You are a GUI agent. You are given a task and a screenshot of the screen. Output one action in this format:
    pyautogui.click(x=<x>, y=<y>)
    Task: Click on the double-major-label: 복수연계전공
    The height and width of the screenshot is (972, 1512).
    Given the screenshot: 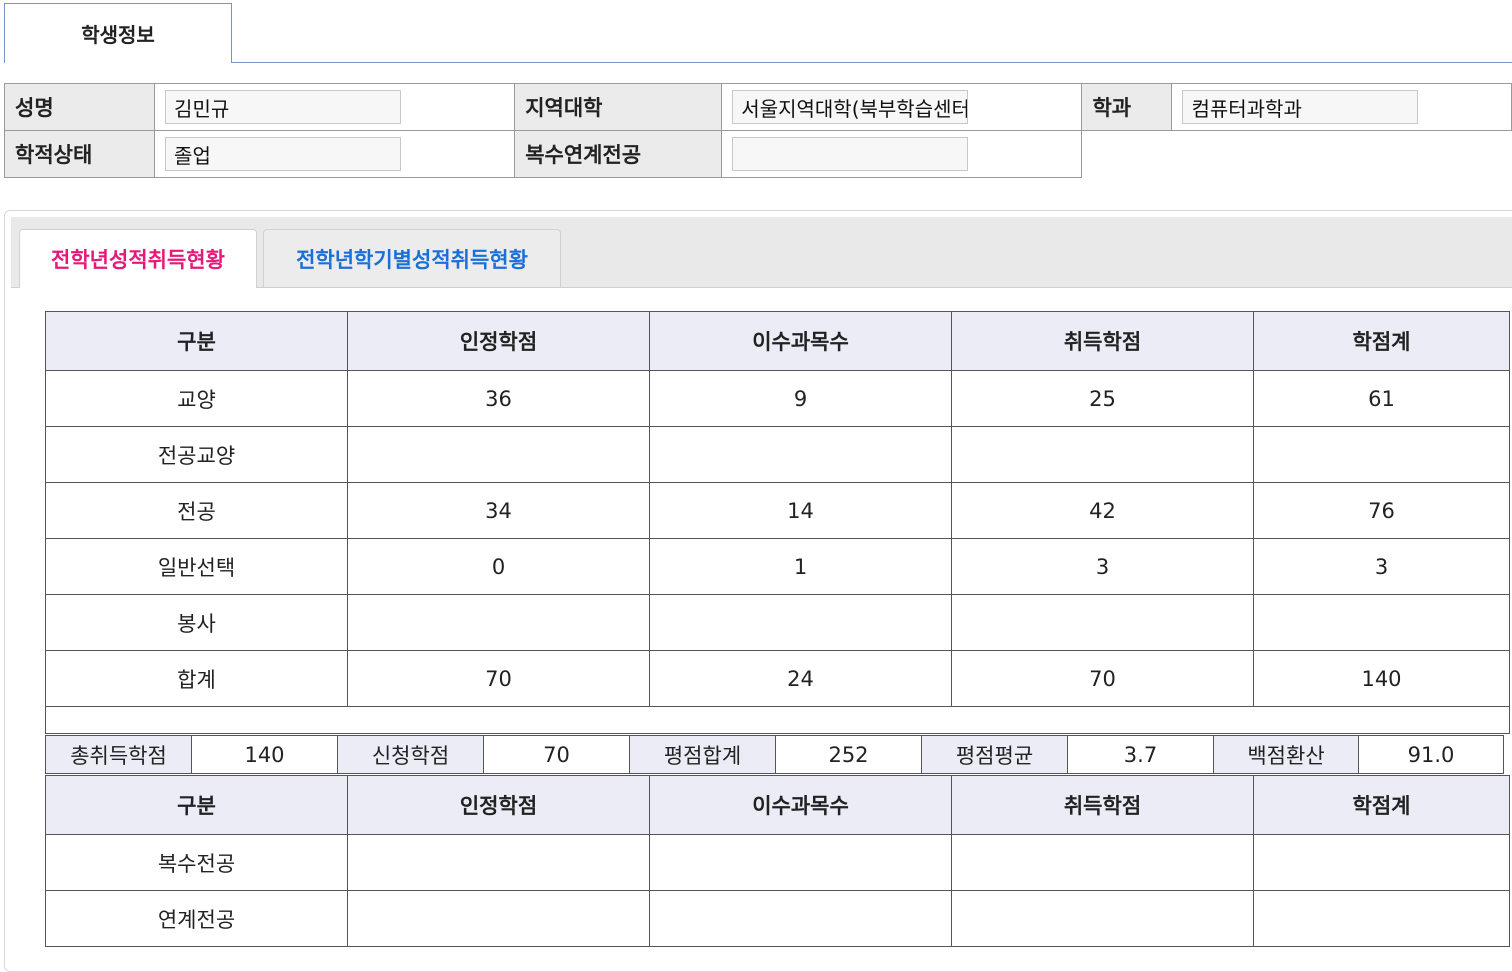 What is the action you would take?
    pyautogui.click(x=618, y=154)
    